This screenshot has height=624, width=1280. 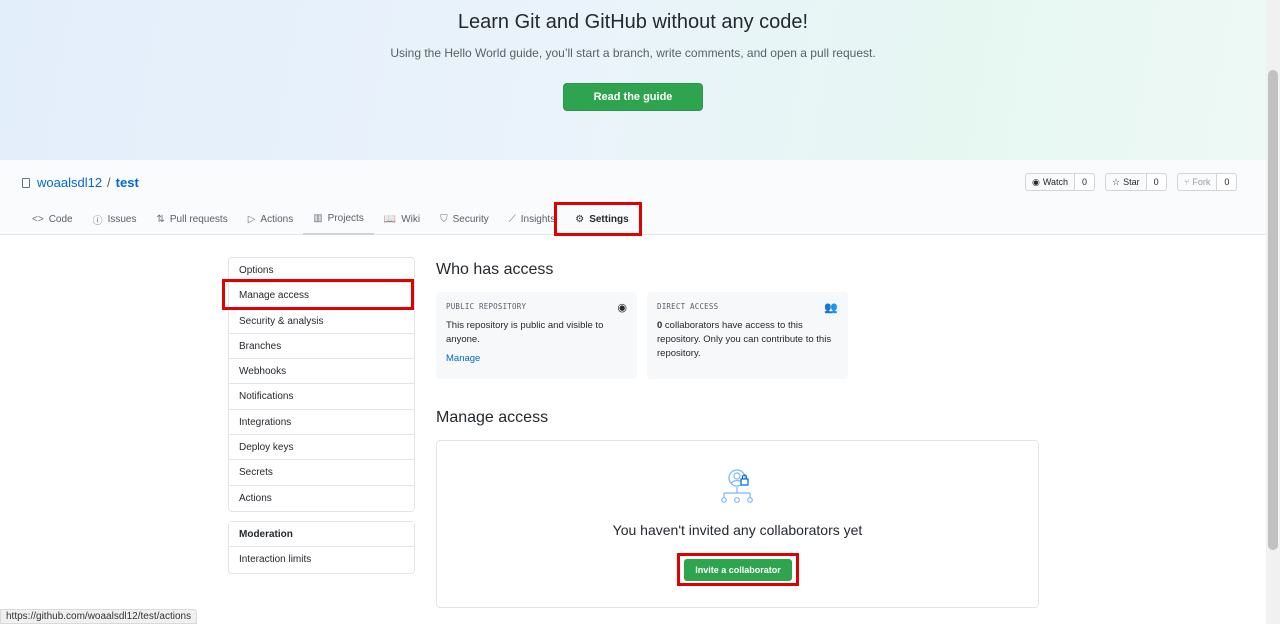 I want to click on moderation-sidebar: Moderation Interaction limits, so click(x=321, y=547).